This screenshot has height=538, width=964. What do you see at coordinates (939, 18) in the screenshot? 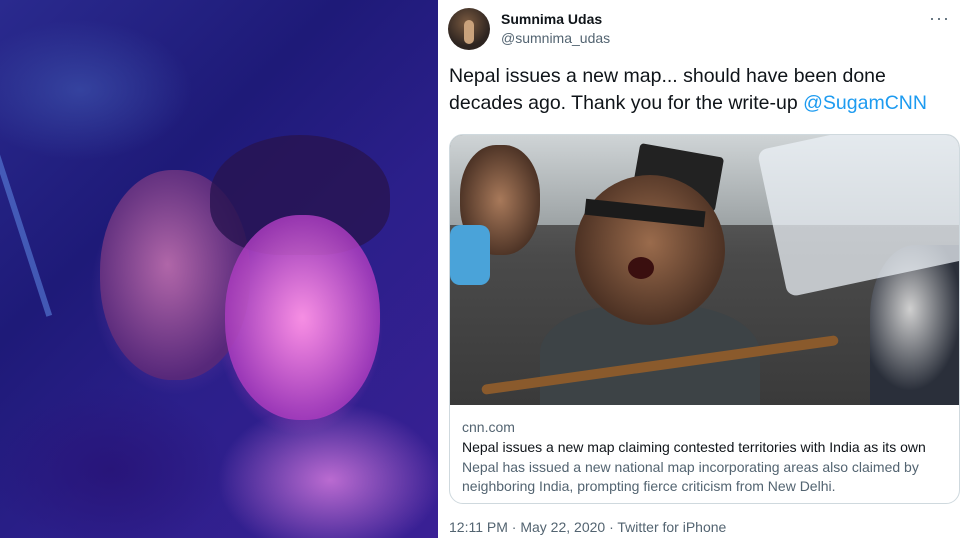
I see `more-horizontal-icon: ···` at bounding box center [939, 18].